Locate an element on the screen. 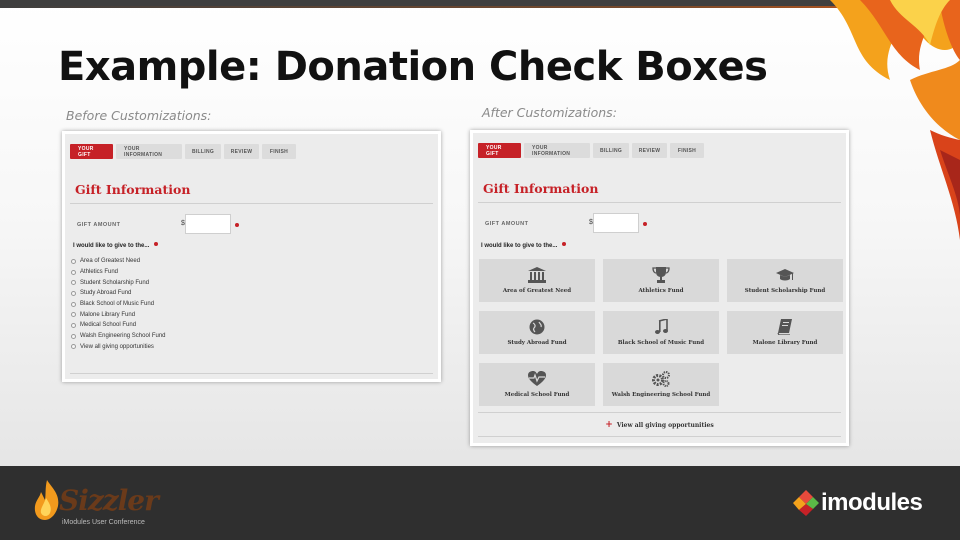 This screenshot has height=540, width=960. fund-option-label: View all giving opportunities is located at coordinates (117, 346).